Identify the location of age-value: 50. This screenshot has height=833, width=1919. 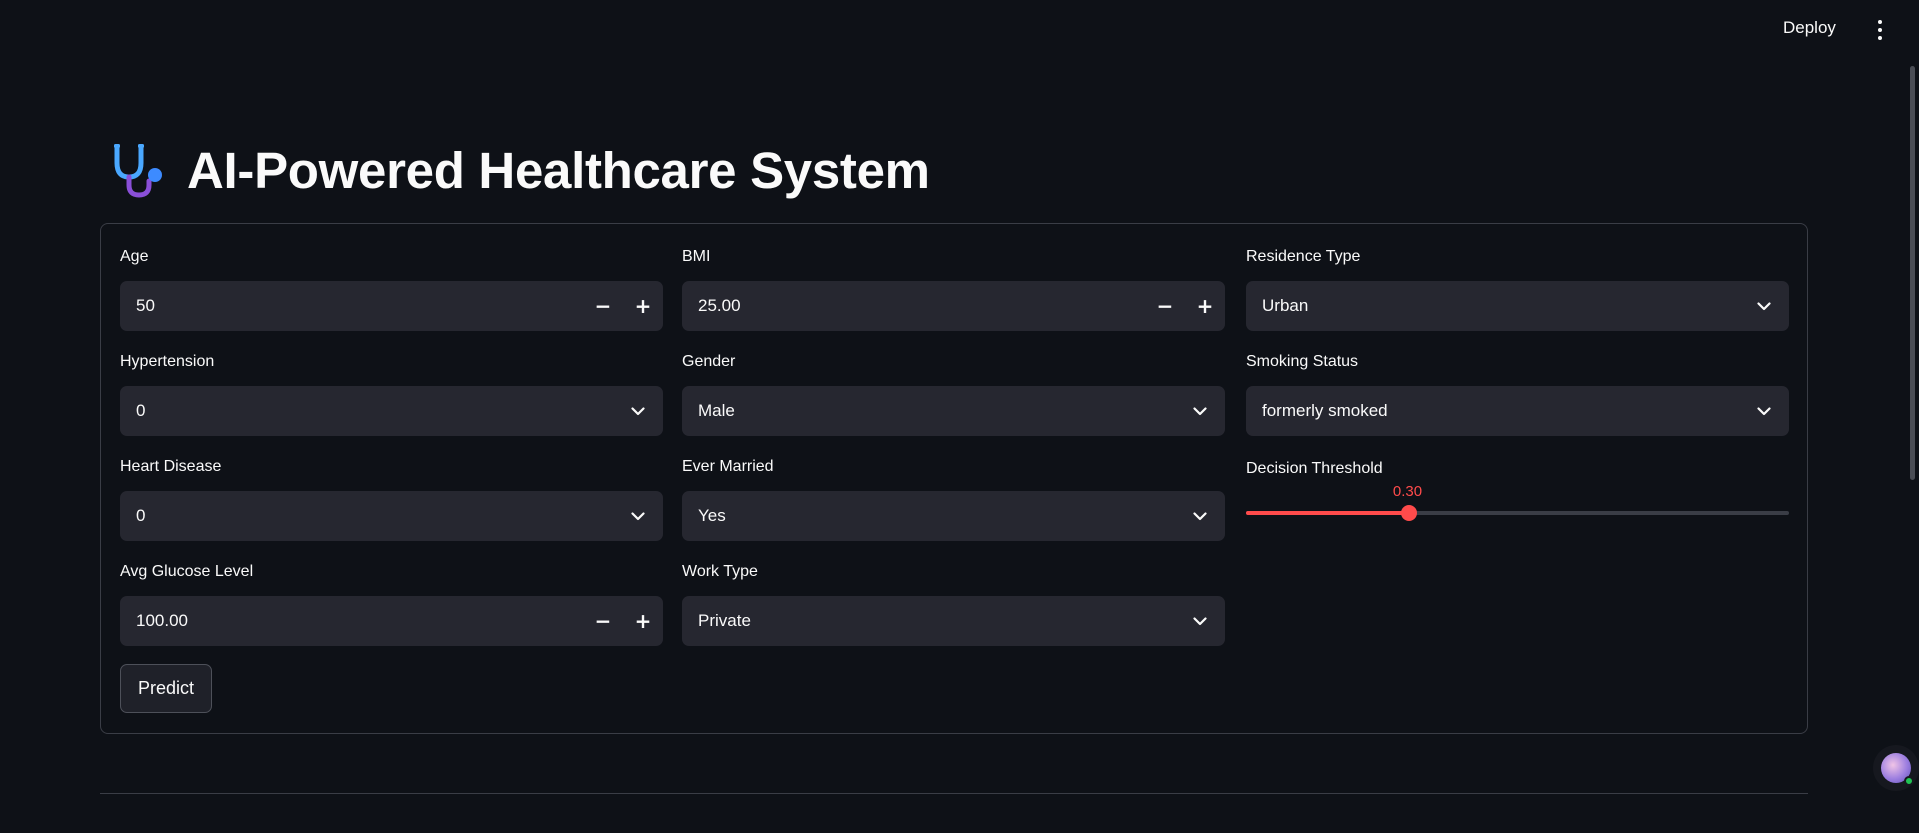
(351, 306).